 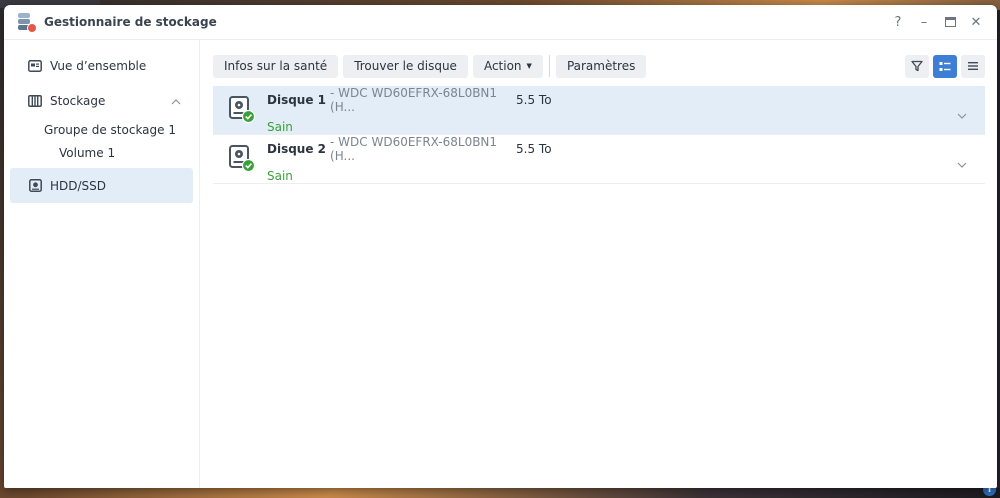 What do you see at coordinates (297, 149) in the screenshot?
I see `disk-name: Disque 2` at bounding box center [297, 149].